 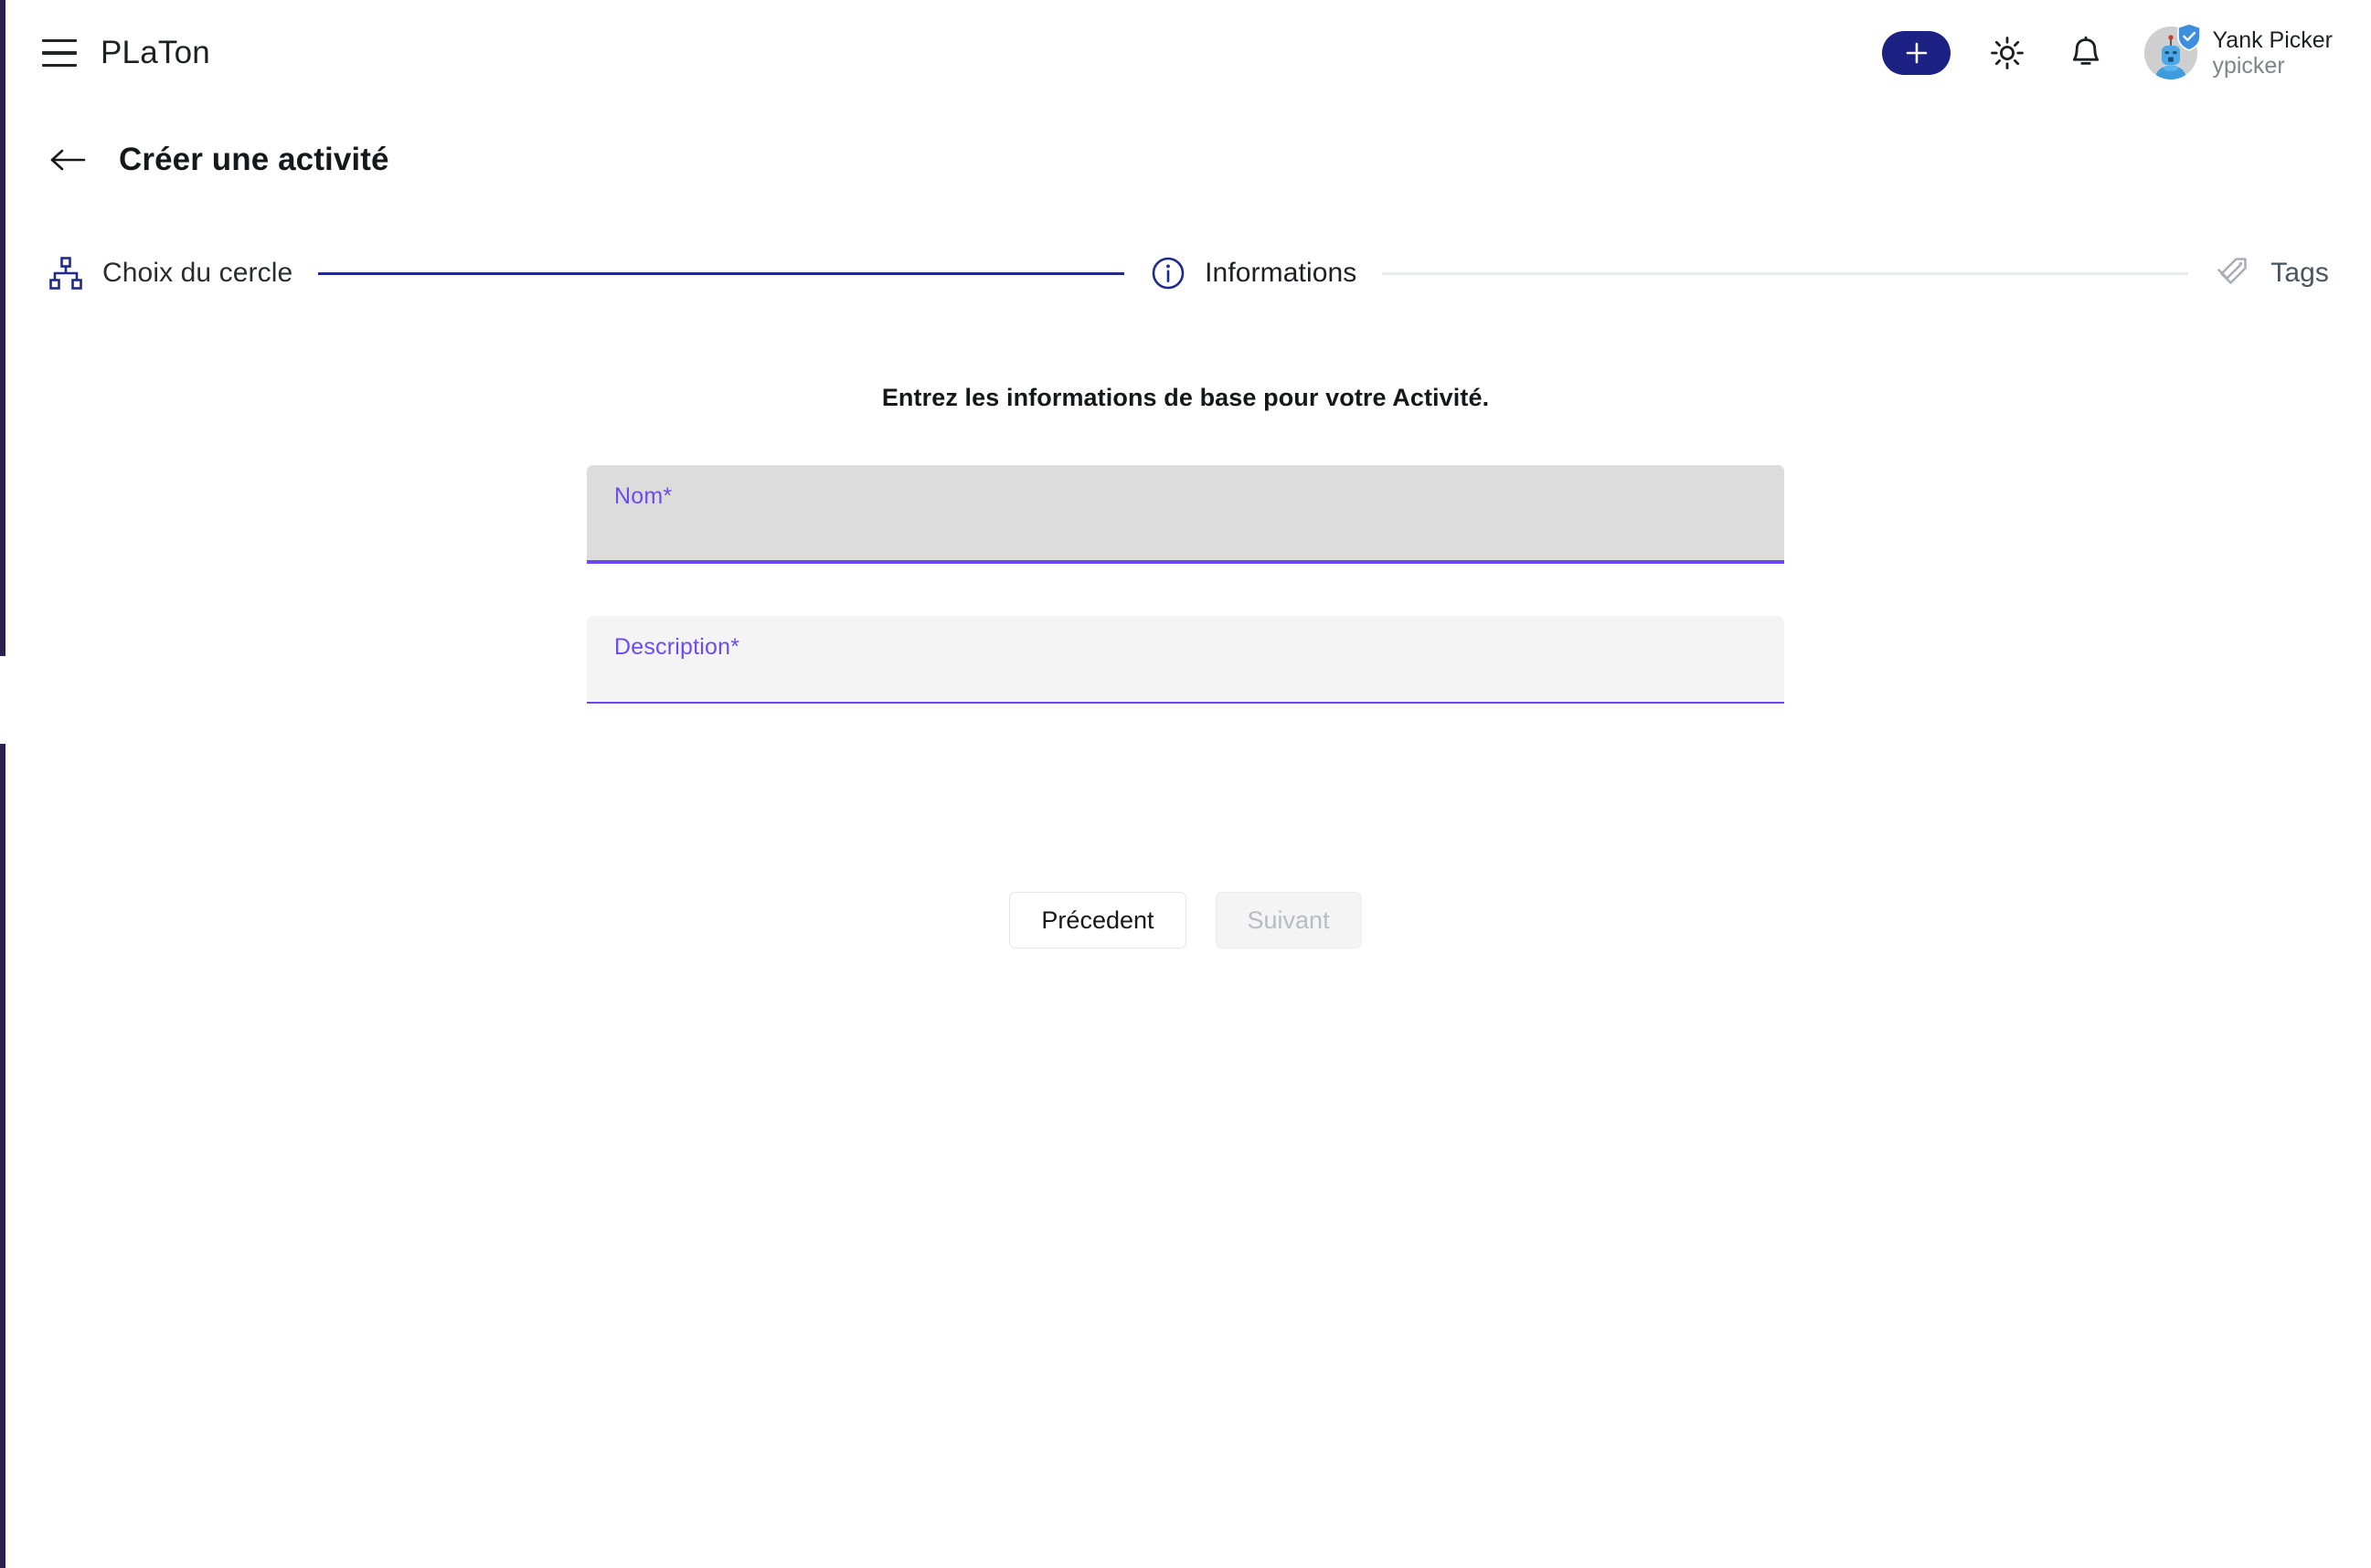 I want to click on stepper: Choix du cercle Informations Tags, so click(x=1185, y=273).